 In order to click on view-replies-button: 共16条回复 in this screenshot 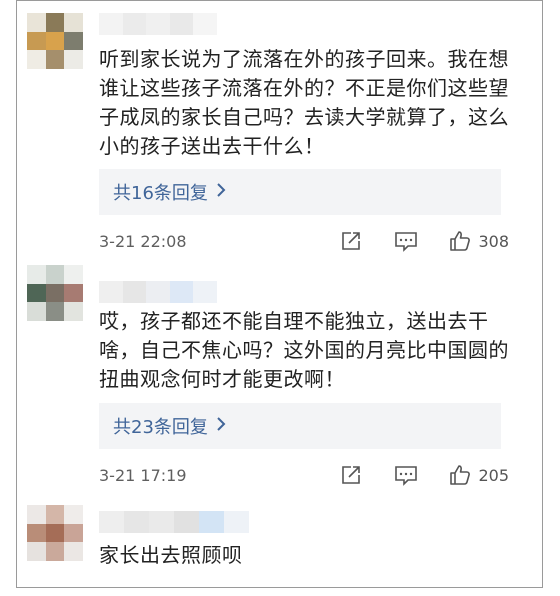, I will do `click(300, 192)`.